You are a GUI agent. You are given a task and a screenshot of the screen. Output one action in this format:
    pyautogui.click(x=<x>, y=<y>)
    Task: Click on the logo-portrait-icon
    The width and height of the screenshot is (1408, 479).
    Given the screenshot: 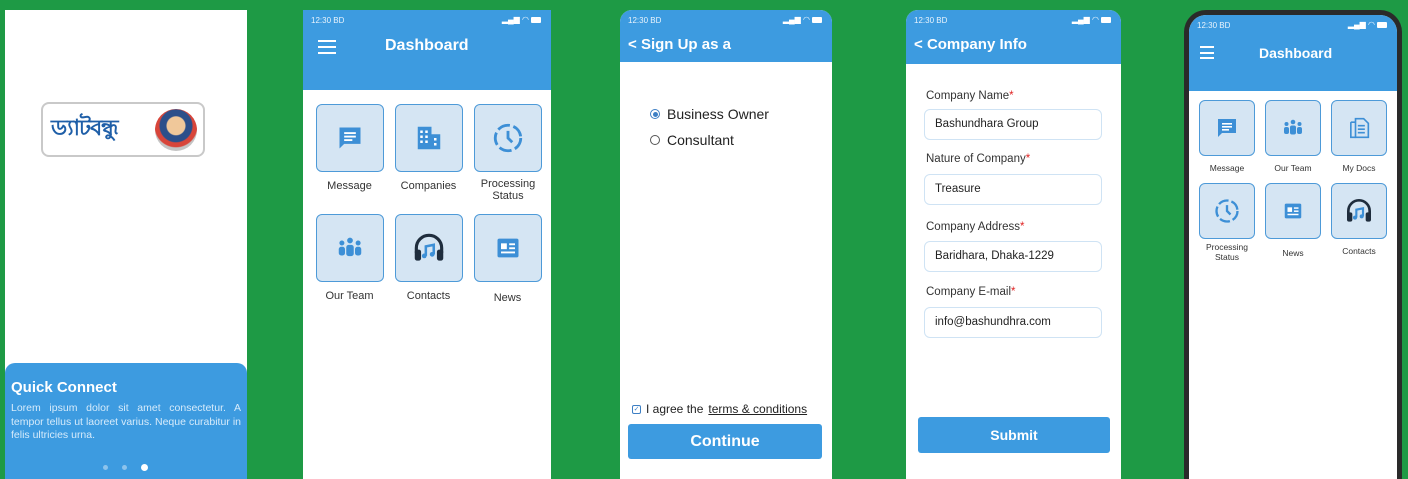 What is the action you would take?
    pyautogui.click(x=176, y=130)
    